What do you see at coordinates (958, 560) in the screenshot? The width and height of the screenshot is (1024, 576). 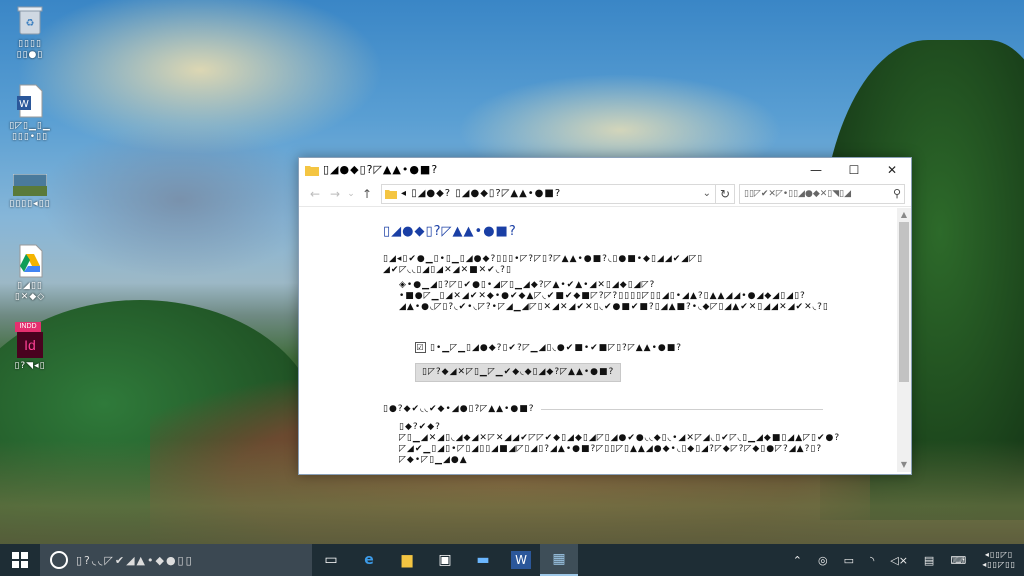 I see `keyboard-icon: ⌨` at bounding box center [958, 560].